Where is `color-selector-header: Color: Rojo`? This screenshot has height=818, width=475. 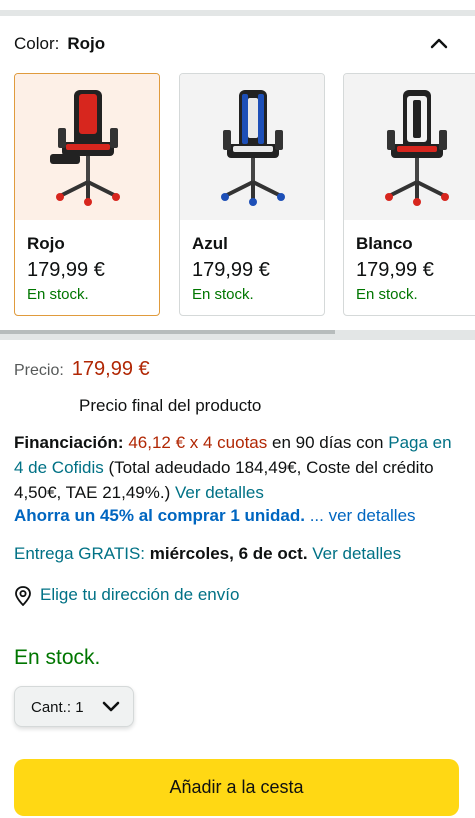
color-selector-header: Color: Rojo is located at coordinates (237, 45).